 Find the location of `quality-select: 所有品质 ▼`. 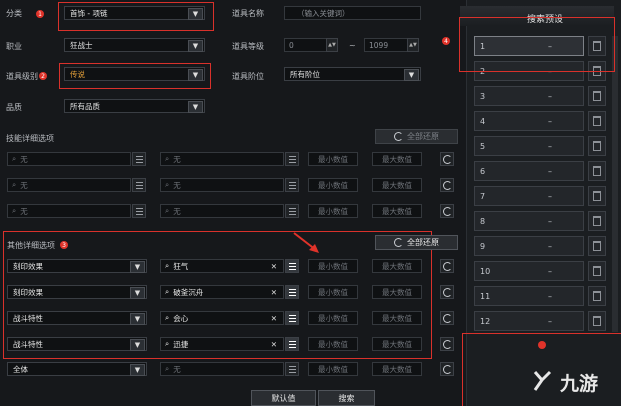

quality-select: 所有品质 ▼ is located at coordinates (134, 106).